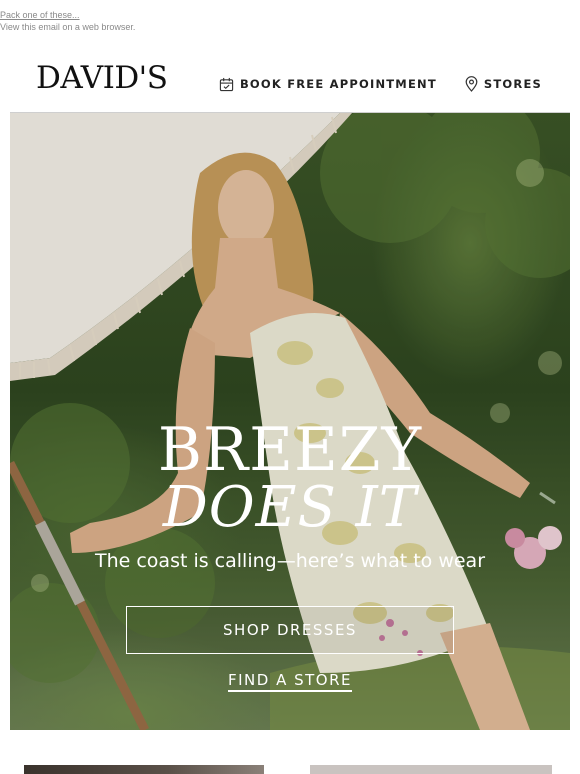  Describe the element at coordinates (338, 84) in the screenshot. I see `book-appointment-label: BOOK FREE APPOINTMENT` at that location.